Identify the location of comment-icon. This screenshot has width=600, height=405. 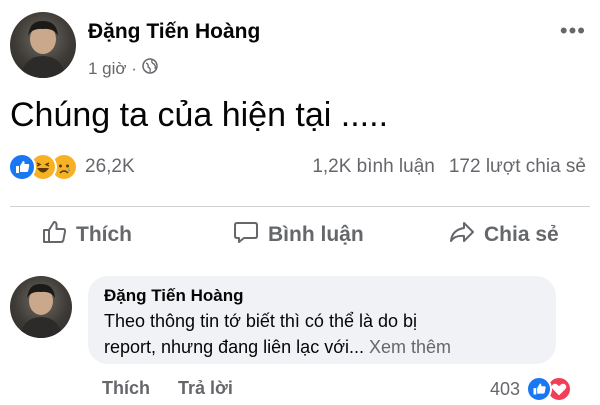
(246, 235).